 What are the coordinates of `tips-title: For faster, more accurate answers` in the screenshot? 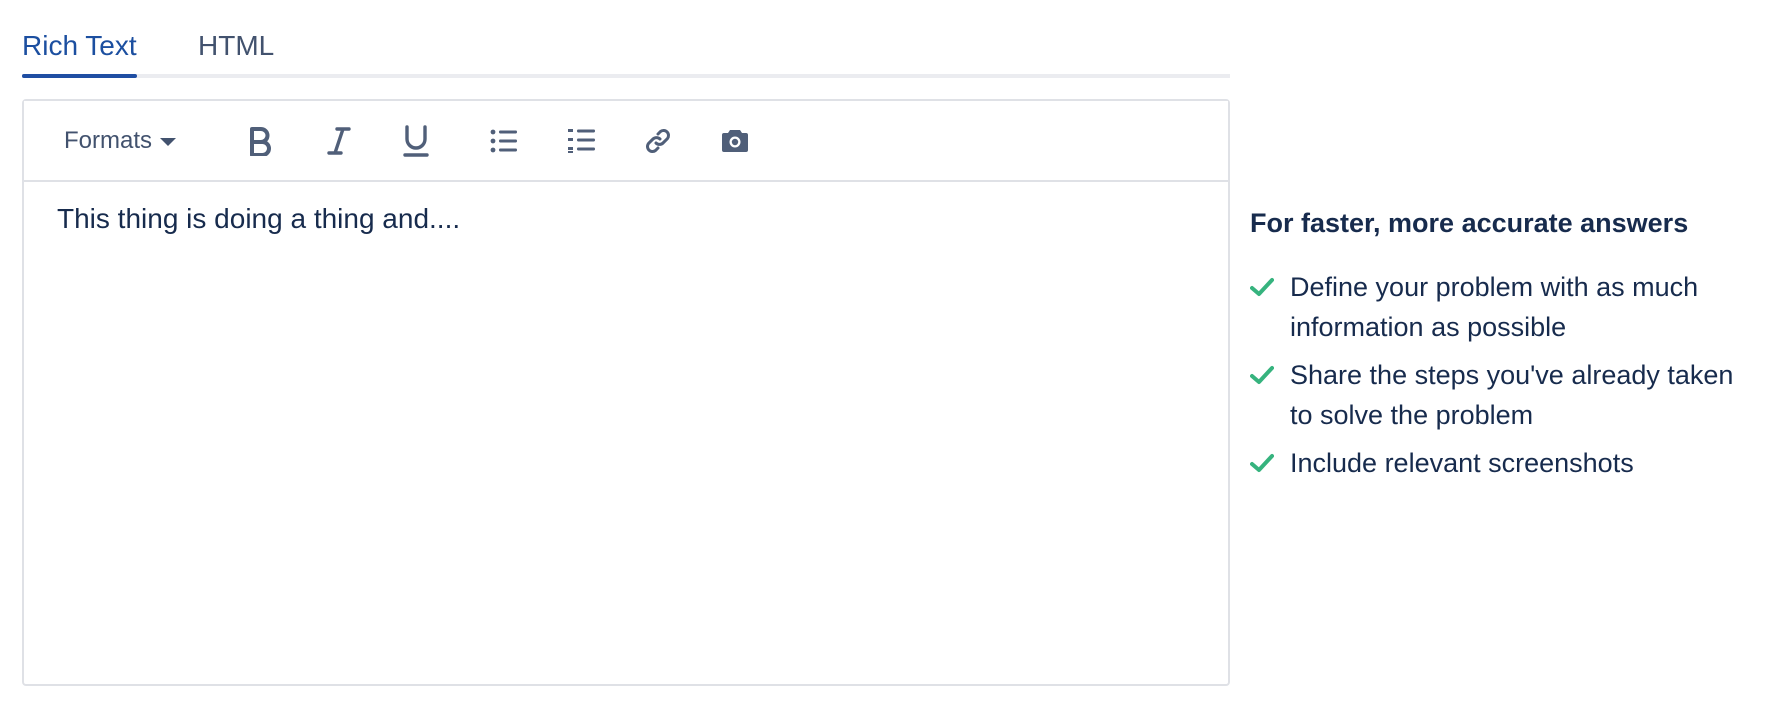 It's located at (1469, 223).